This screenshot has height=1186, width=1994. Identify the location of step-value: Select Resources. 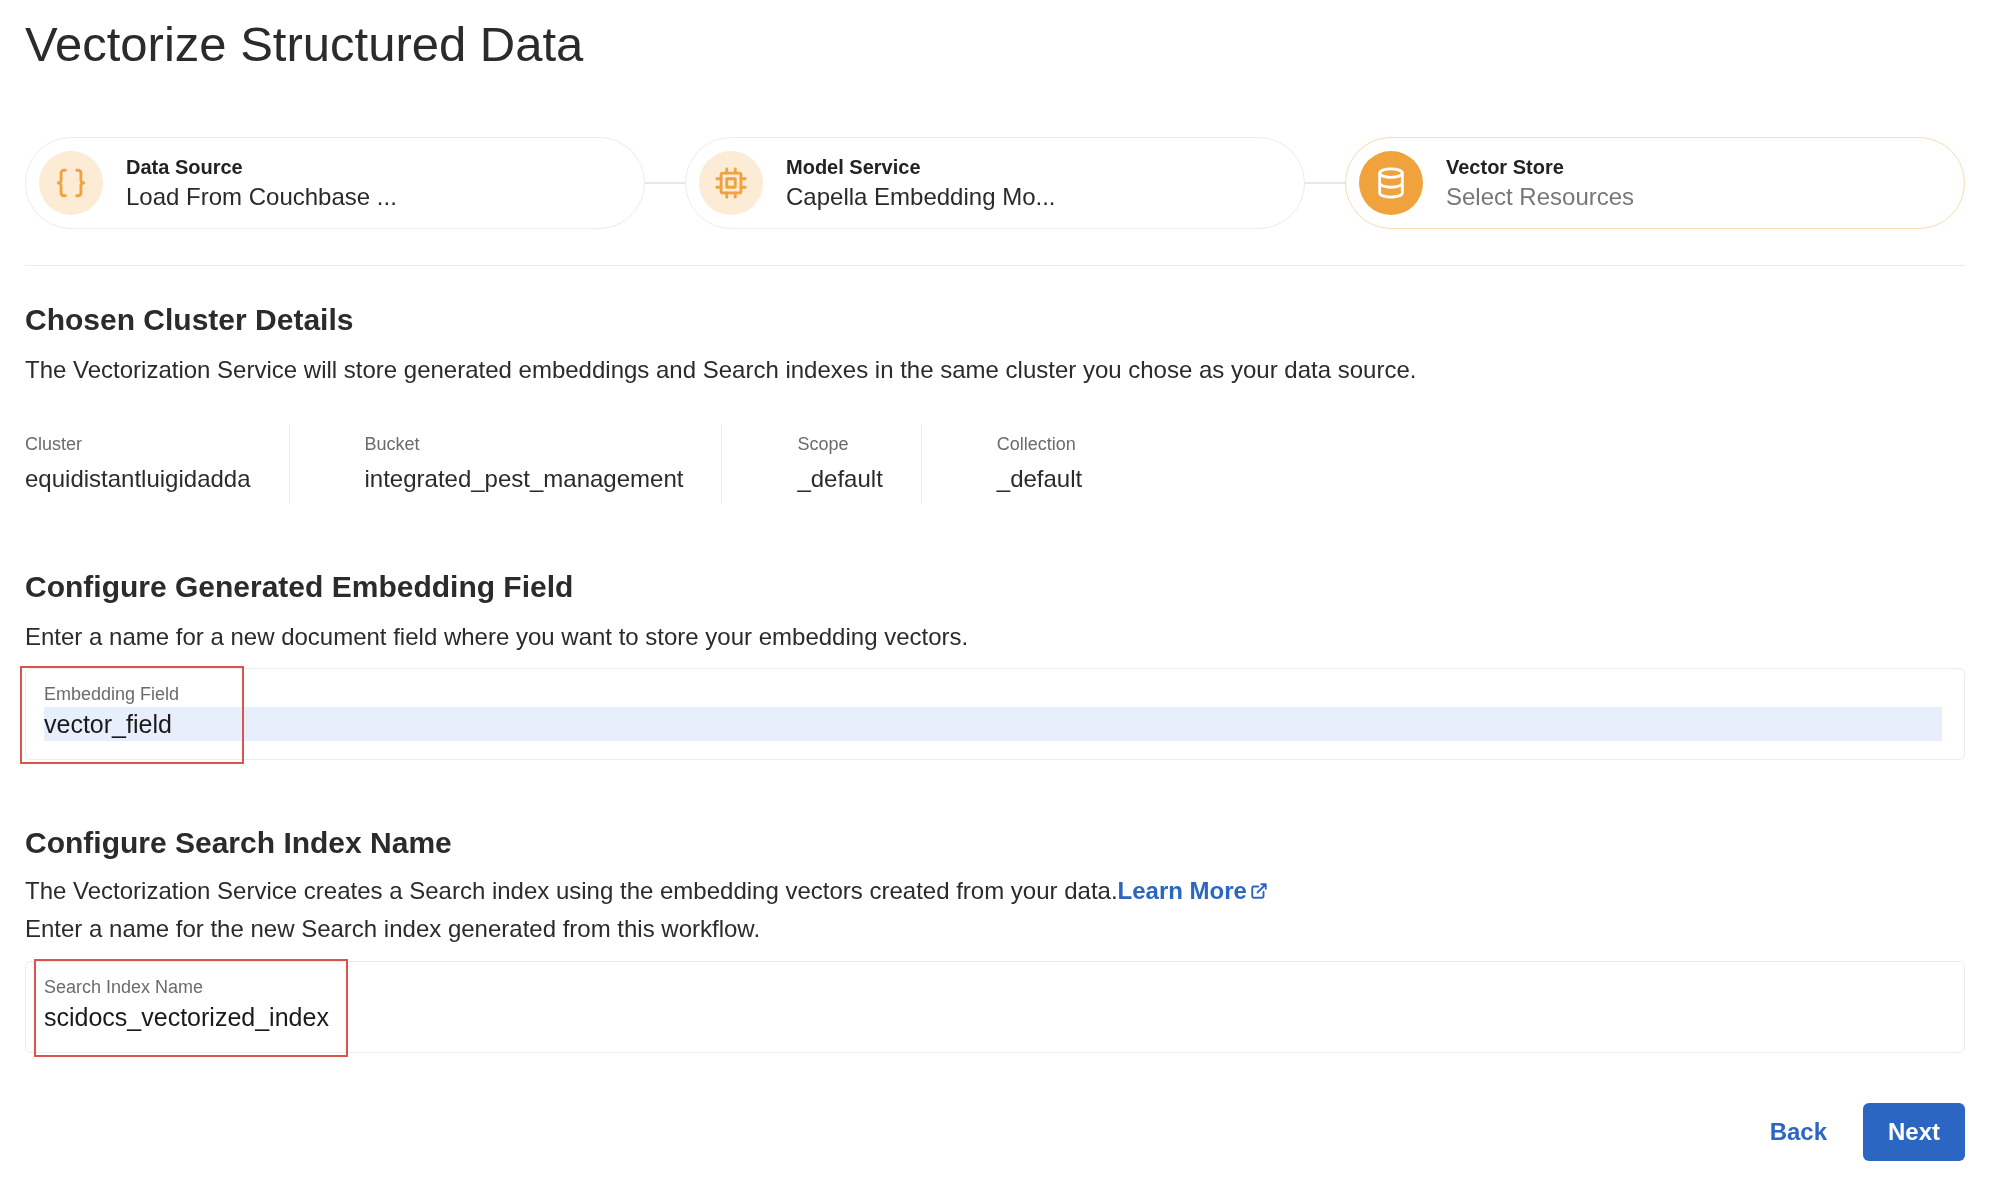
(1540, 196).